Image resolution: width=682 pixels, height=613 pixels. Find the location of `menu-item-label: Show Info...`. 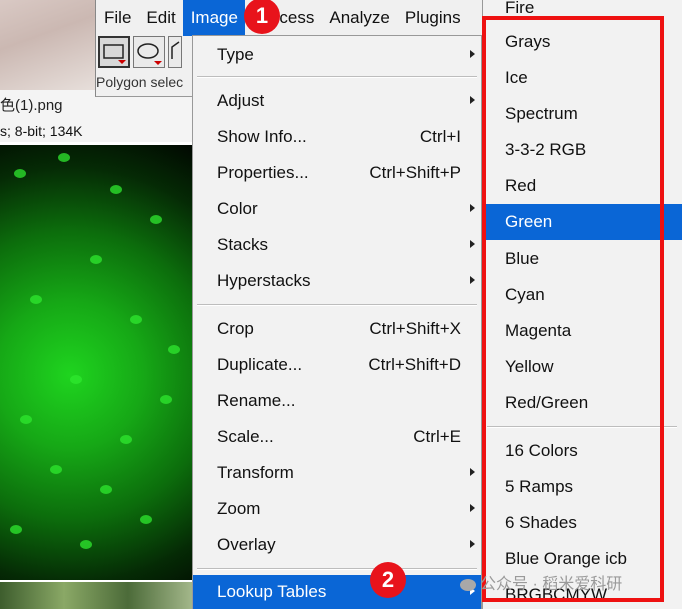

menu-item-label: Show Info... is located at coordinates (262, 136).